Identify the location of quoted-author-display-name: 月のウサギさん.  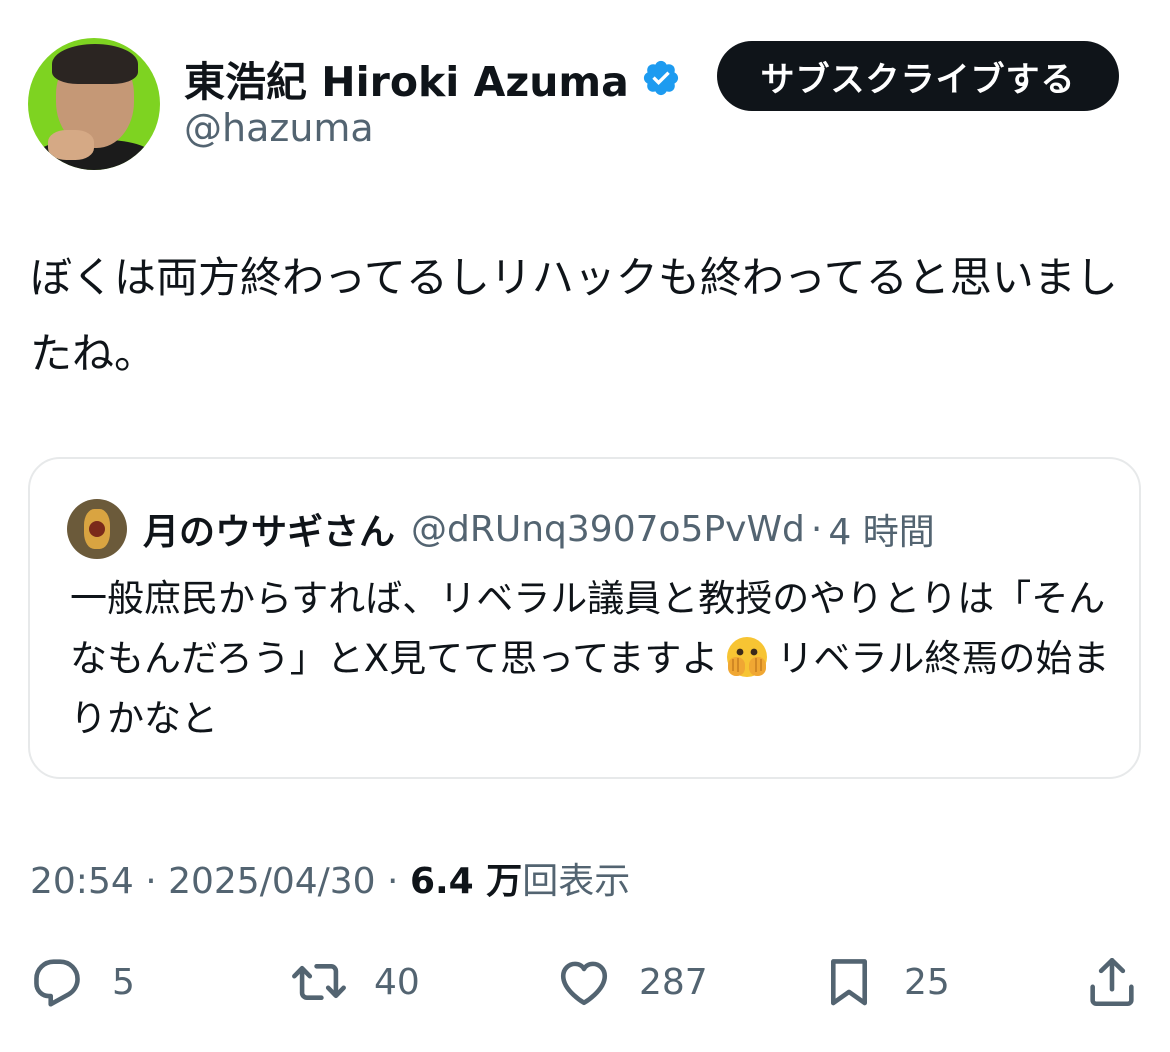
(269, 529).